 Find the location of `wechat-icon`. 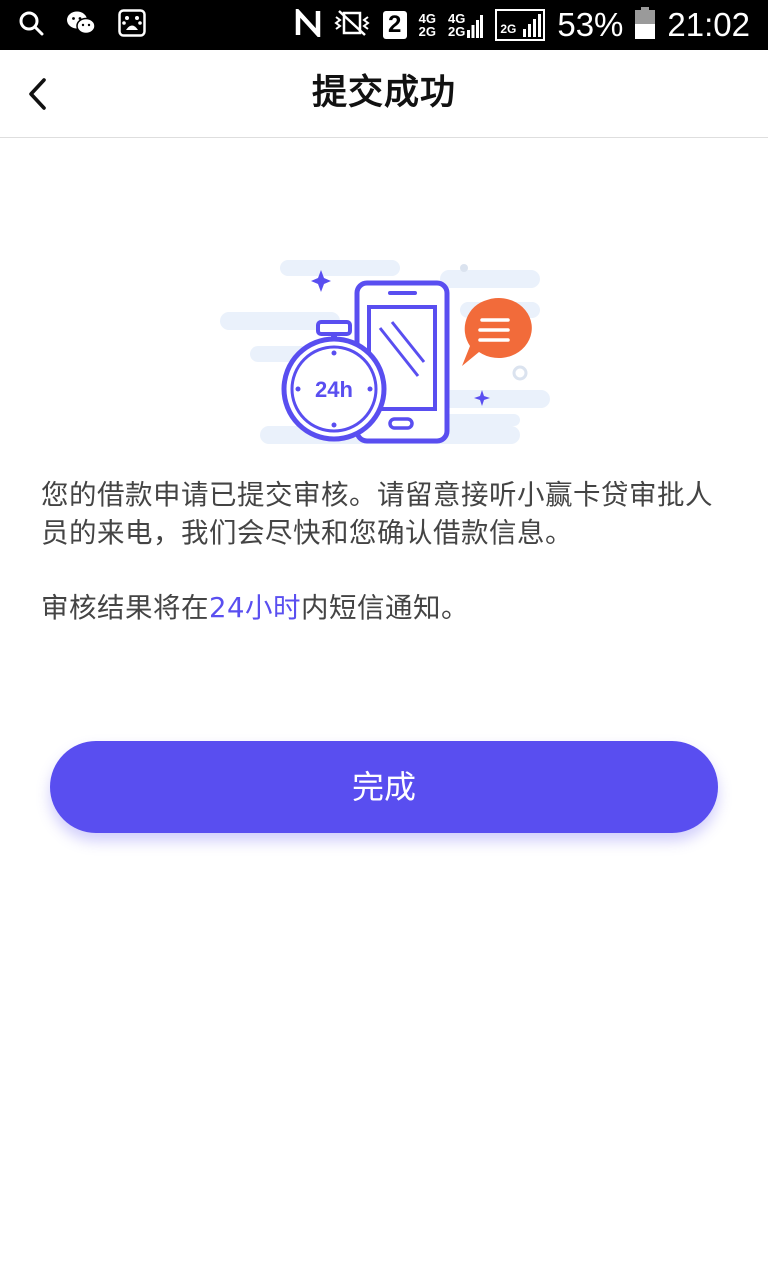

wechat-icon is located at coordinates (81, 25).